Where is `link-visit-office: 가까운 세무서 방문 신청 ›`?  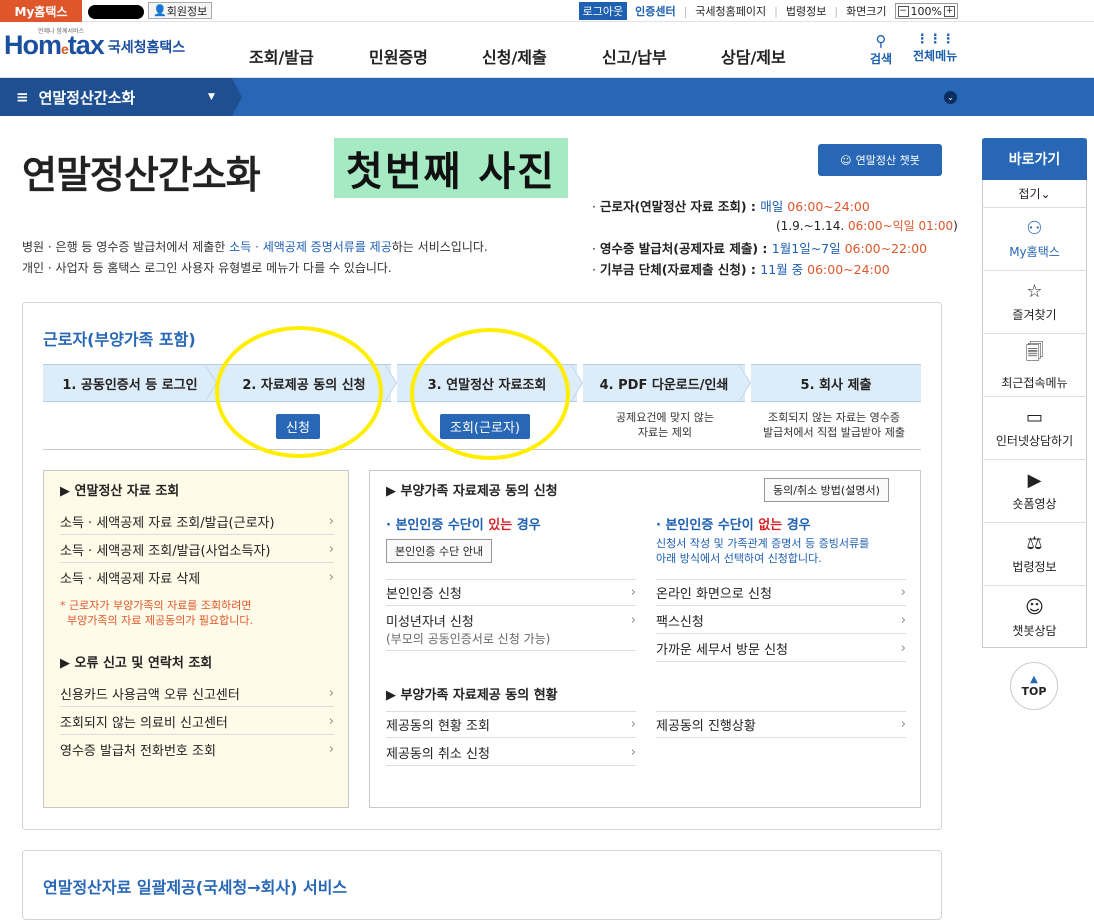
link-visit-office: 가까운 세무서 방문 신청 › is located at coordinates (781, 648).